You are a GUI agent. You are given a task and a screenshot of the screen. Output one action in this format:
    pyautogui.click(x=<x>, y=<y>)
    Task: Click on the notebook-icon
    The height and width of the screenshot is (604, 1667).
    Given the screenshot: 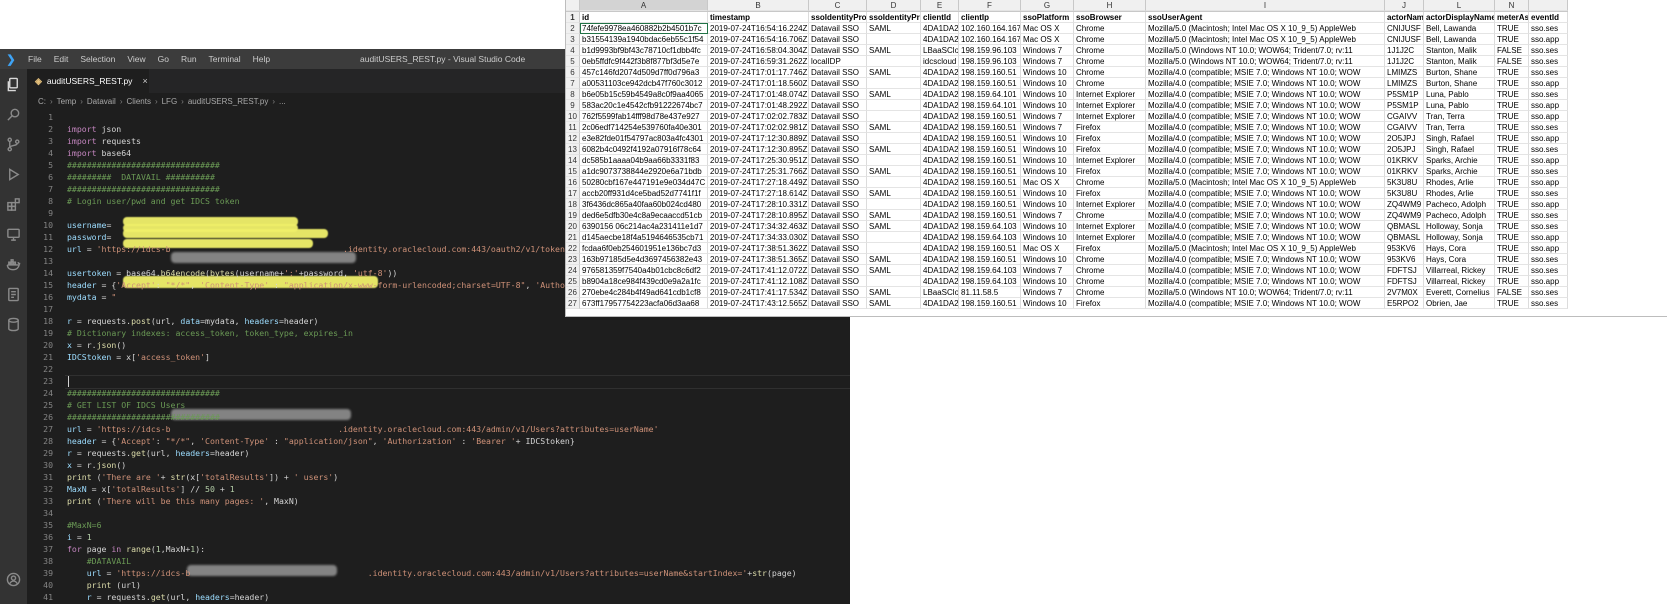 What is the action you would take?
    pyautogui.click(x=13, y=294)
    